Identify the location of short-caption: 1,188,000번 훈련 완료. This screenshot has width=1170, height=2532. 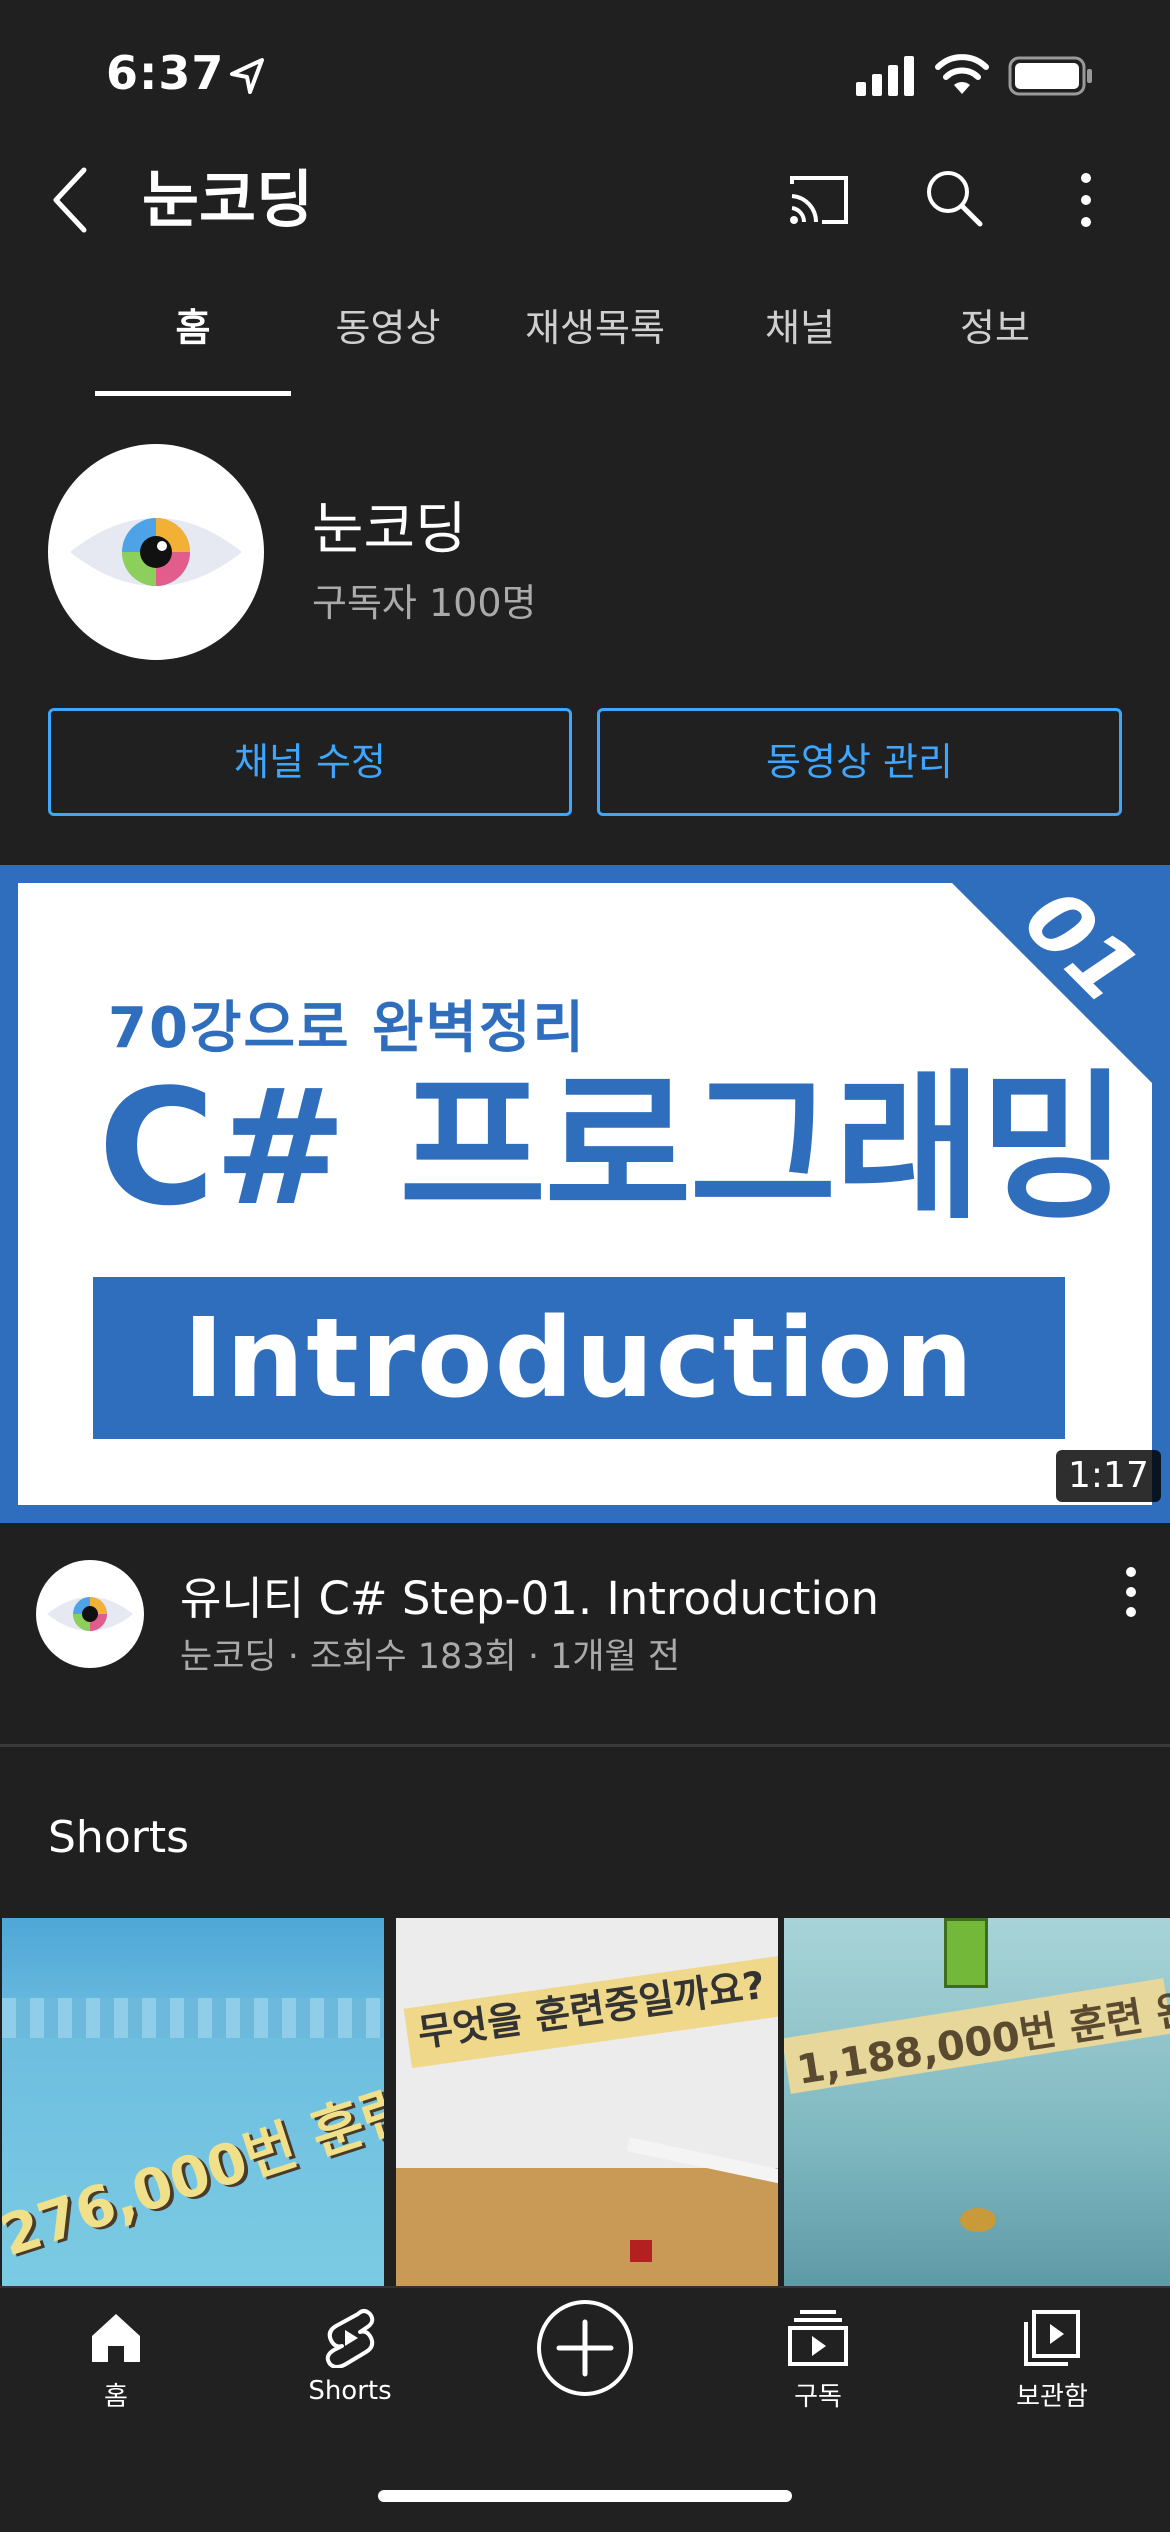
(981, 2037).